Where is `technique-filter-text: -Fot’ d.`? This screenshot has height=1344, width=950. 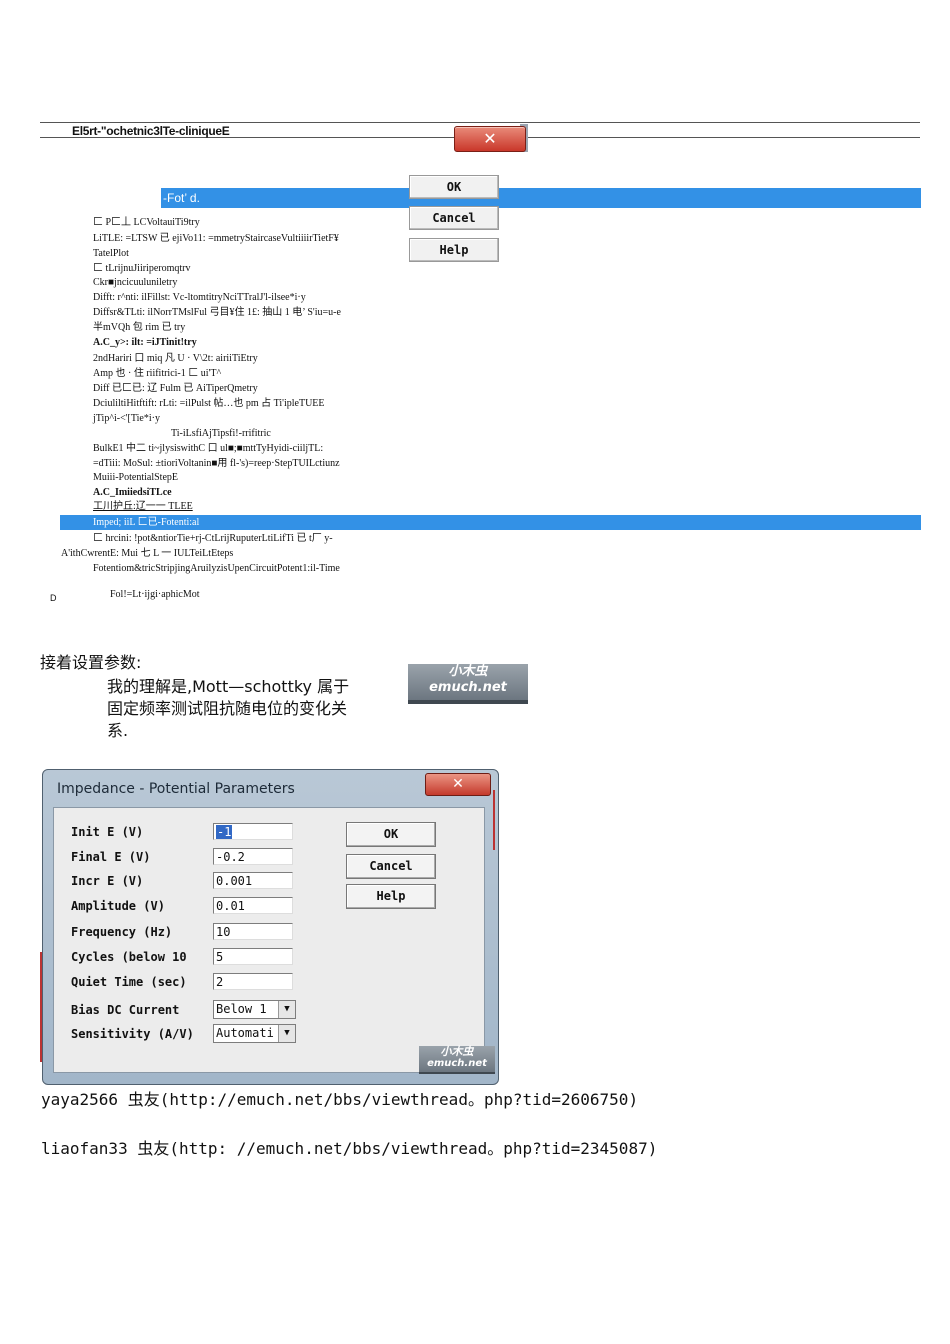
technique-filter-text: -Fot’ d. is located at coordinates (181, 198).